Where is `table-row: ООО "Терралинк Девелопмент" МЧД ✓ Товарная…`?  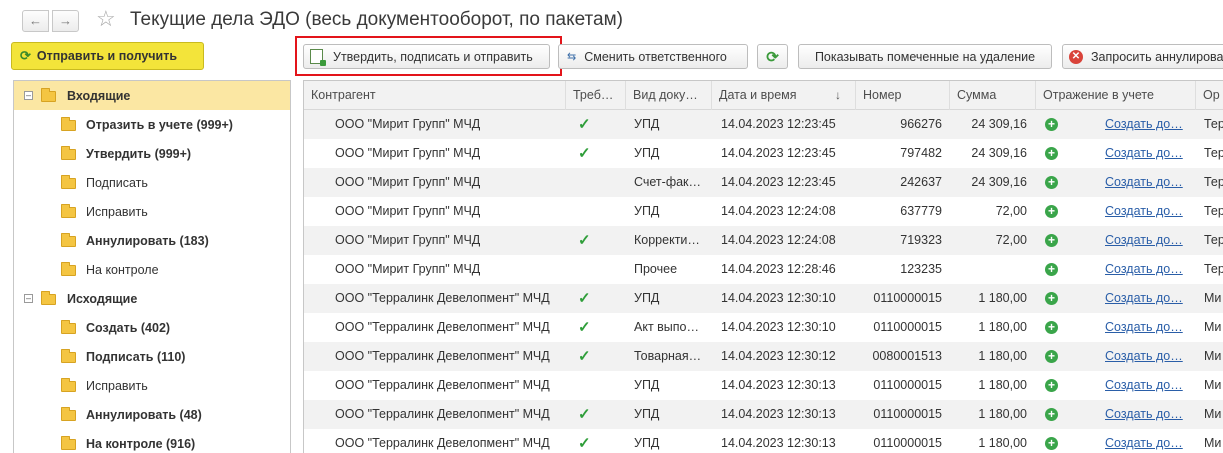 table-row: ООО "Терралинк Девелопмент" МЧД ✓ Товарная… is located at coordinates (763, 356).